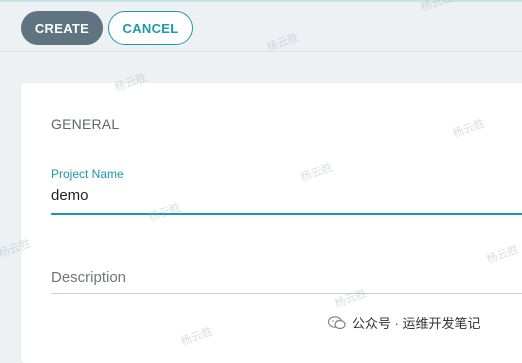  I want to click on description-underline, so click(286, 293).